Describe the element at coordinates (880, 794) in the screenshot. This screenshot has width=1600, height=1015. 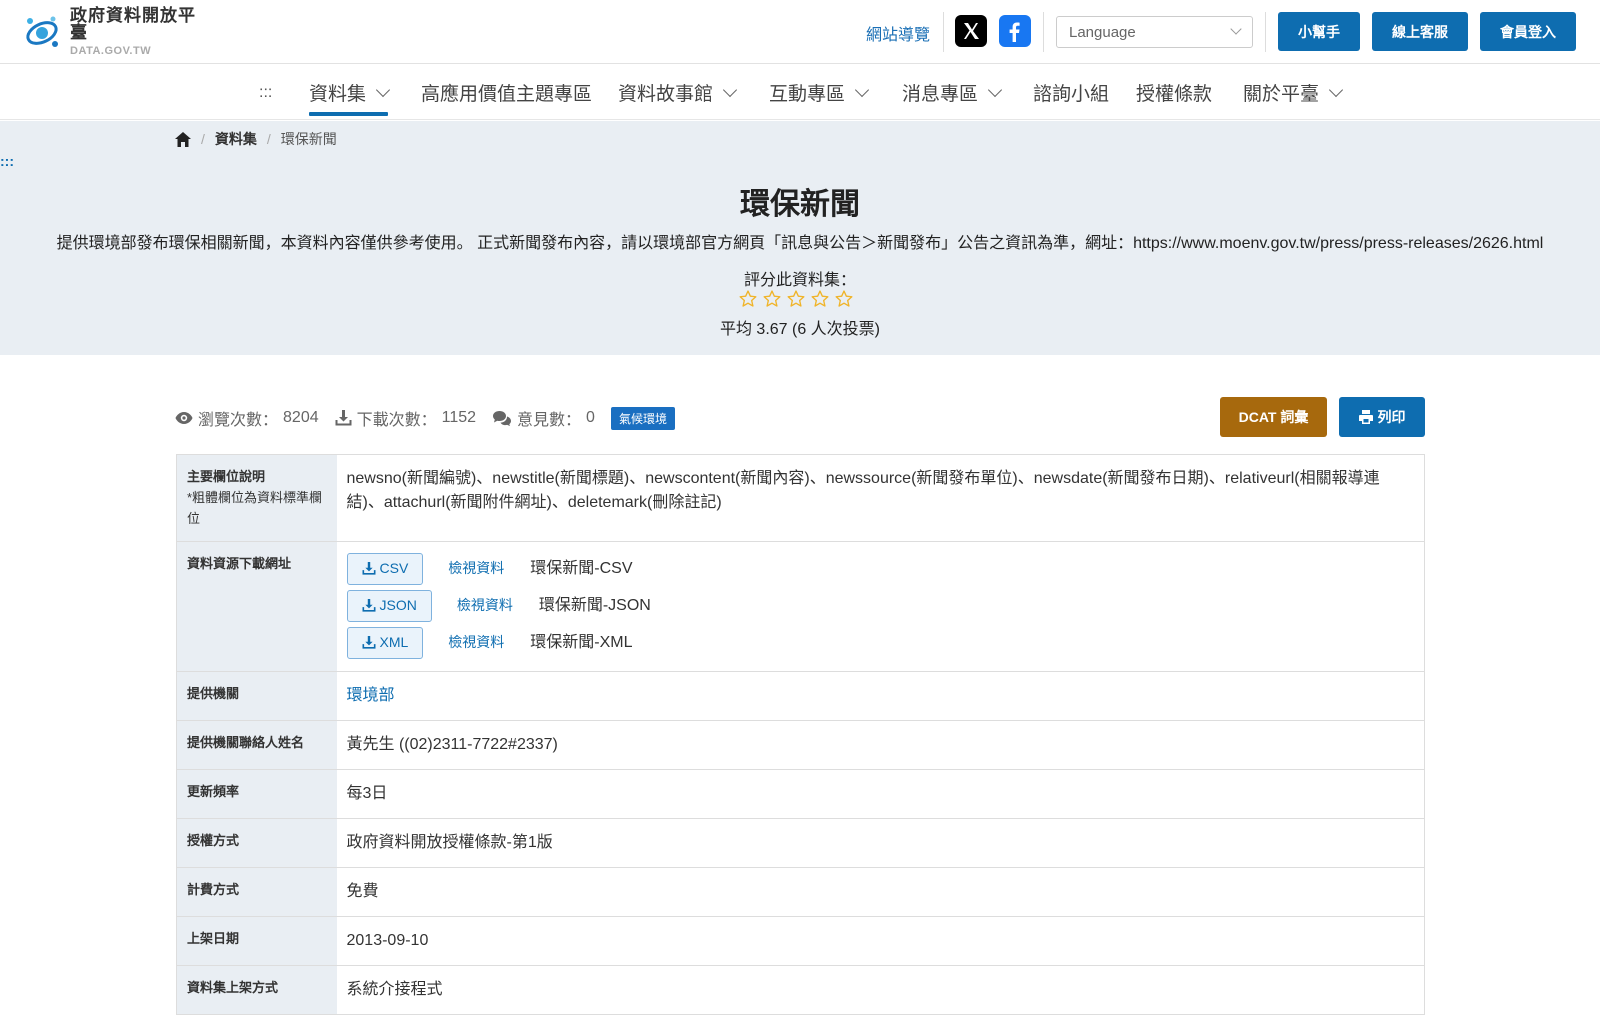
I see `frequency-value: 每3日` at that location.